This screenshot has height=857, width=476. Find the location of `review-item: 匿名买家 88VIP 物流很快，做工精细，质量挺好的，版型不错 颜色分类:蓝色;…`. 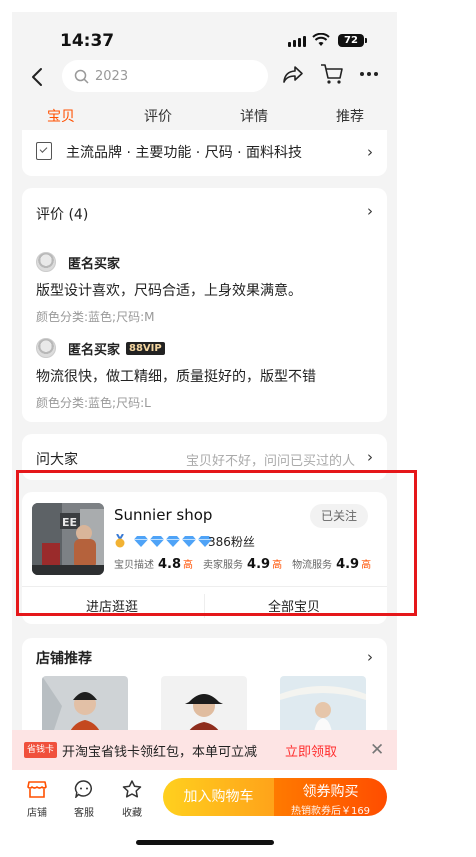

review-item: 匿名买家 88VIP 物流很快，做工精细，质量挺好的，版型不错 颜色分类:蓝色;… is located at coordinates (206, 374).